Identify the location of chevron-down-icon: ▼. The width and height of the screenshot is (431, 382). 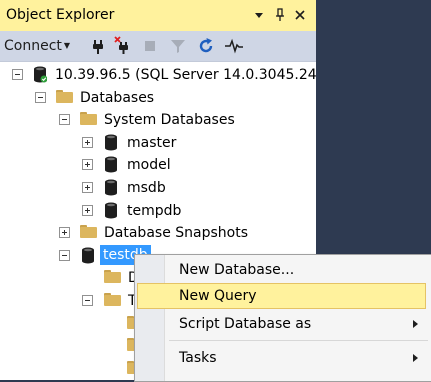
(67, 45).